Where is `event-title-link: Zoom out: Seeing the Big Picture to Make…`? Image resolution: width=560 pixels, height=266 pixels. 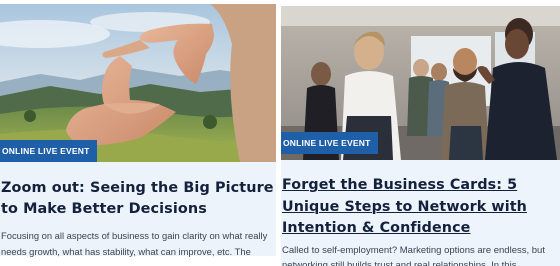
event-title-link: Zoom out: Seeing the Big Picture to Make… is located at coordinates (138, 191).